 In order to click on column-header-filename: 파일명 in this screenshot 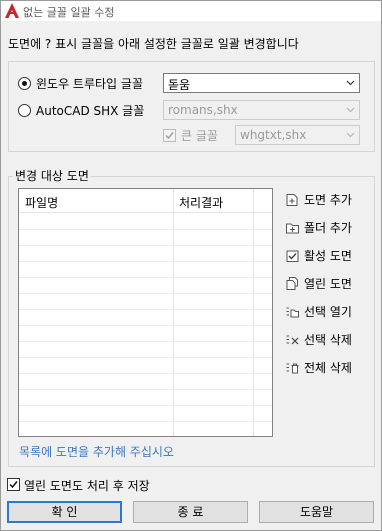, I will do `click(41, 202)`.